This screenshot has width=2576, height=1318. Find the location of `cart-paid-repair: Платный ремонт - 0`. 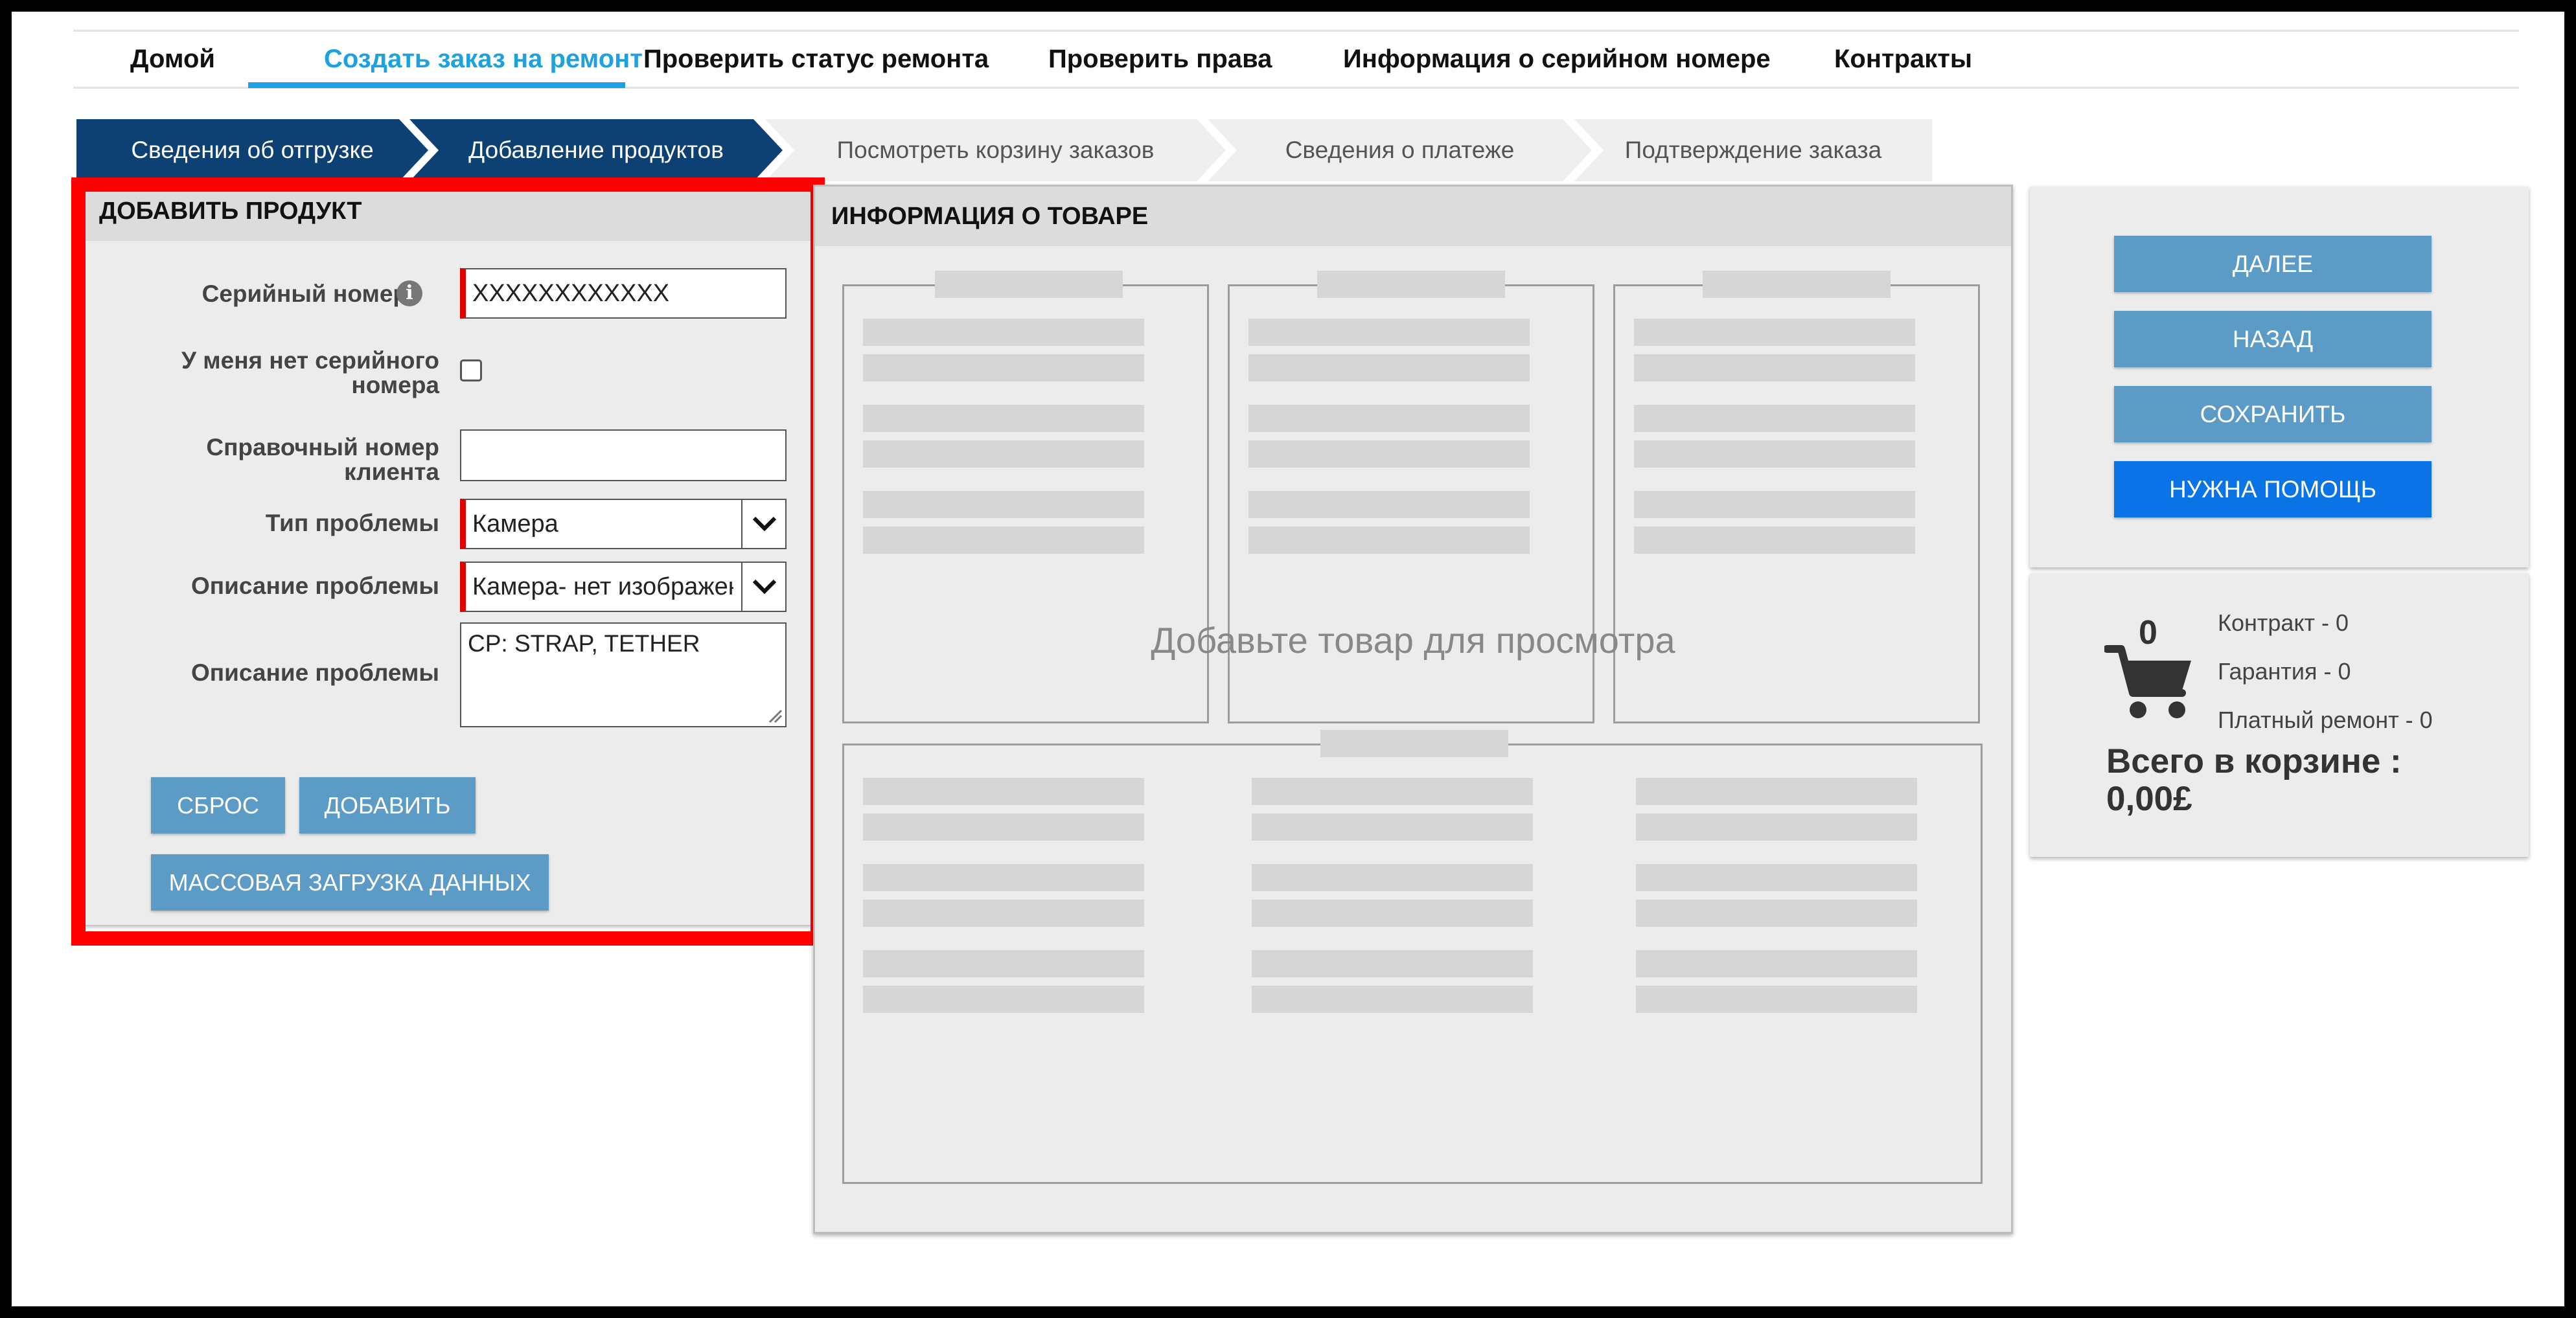

cart-paid-repair: Платный ремонт - 0 is located at coordinates (2325, 720).